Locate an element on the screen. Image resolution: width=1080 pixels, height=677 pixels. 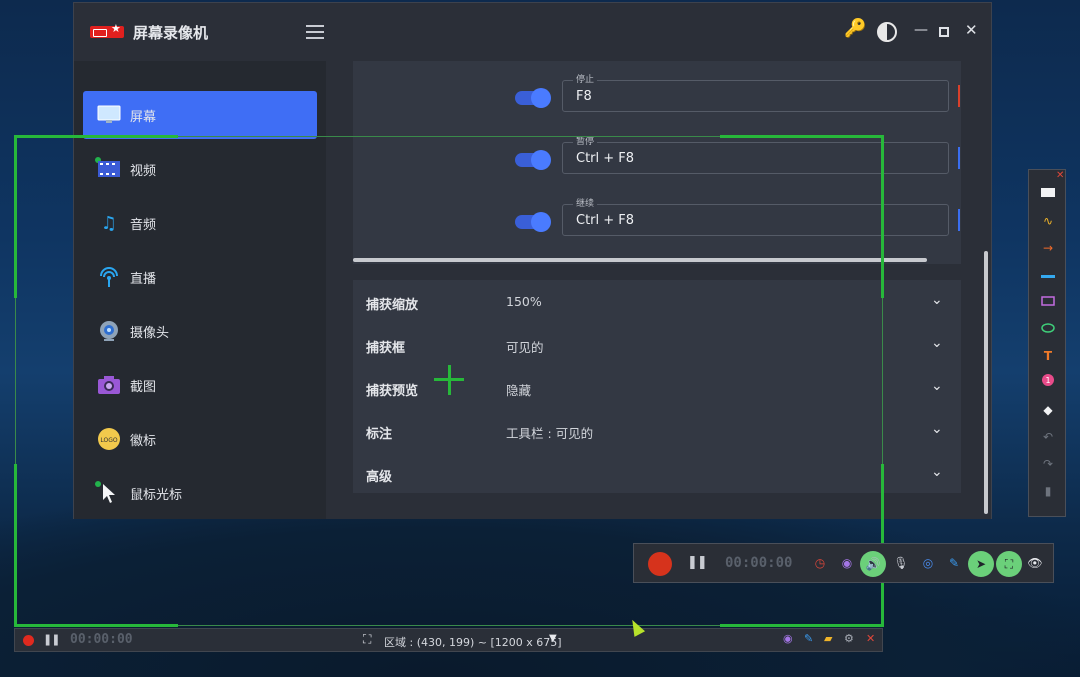
sidebar-item-screenshot: 截图 is located at coordinates (200, 385).